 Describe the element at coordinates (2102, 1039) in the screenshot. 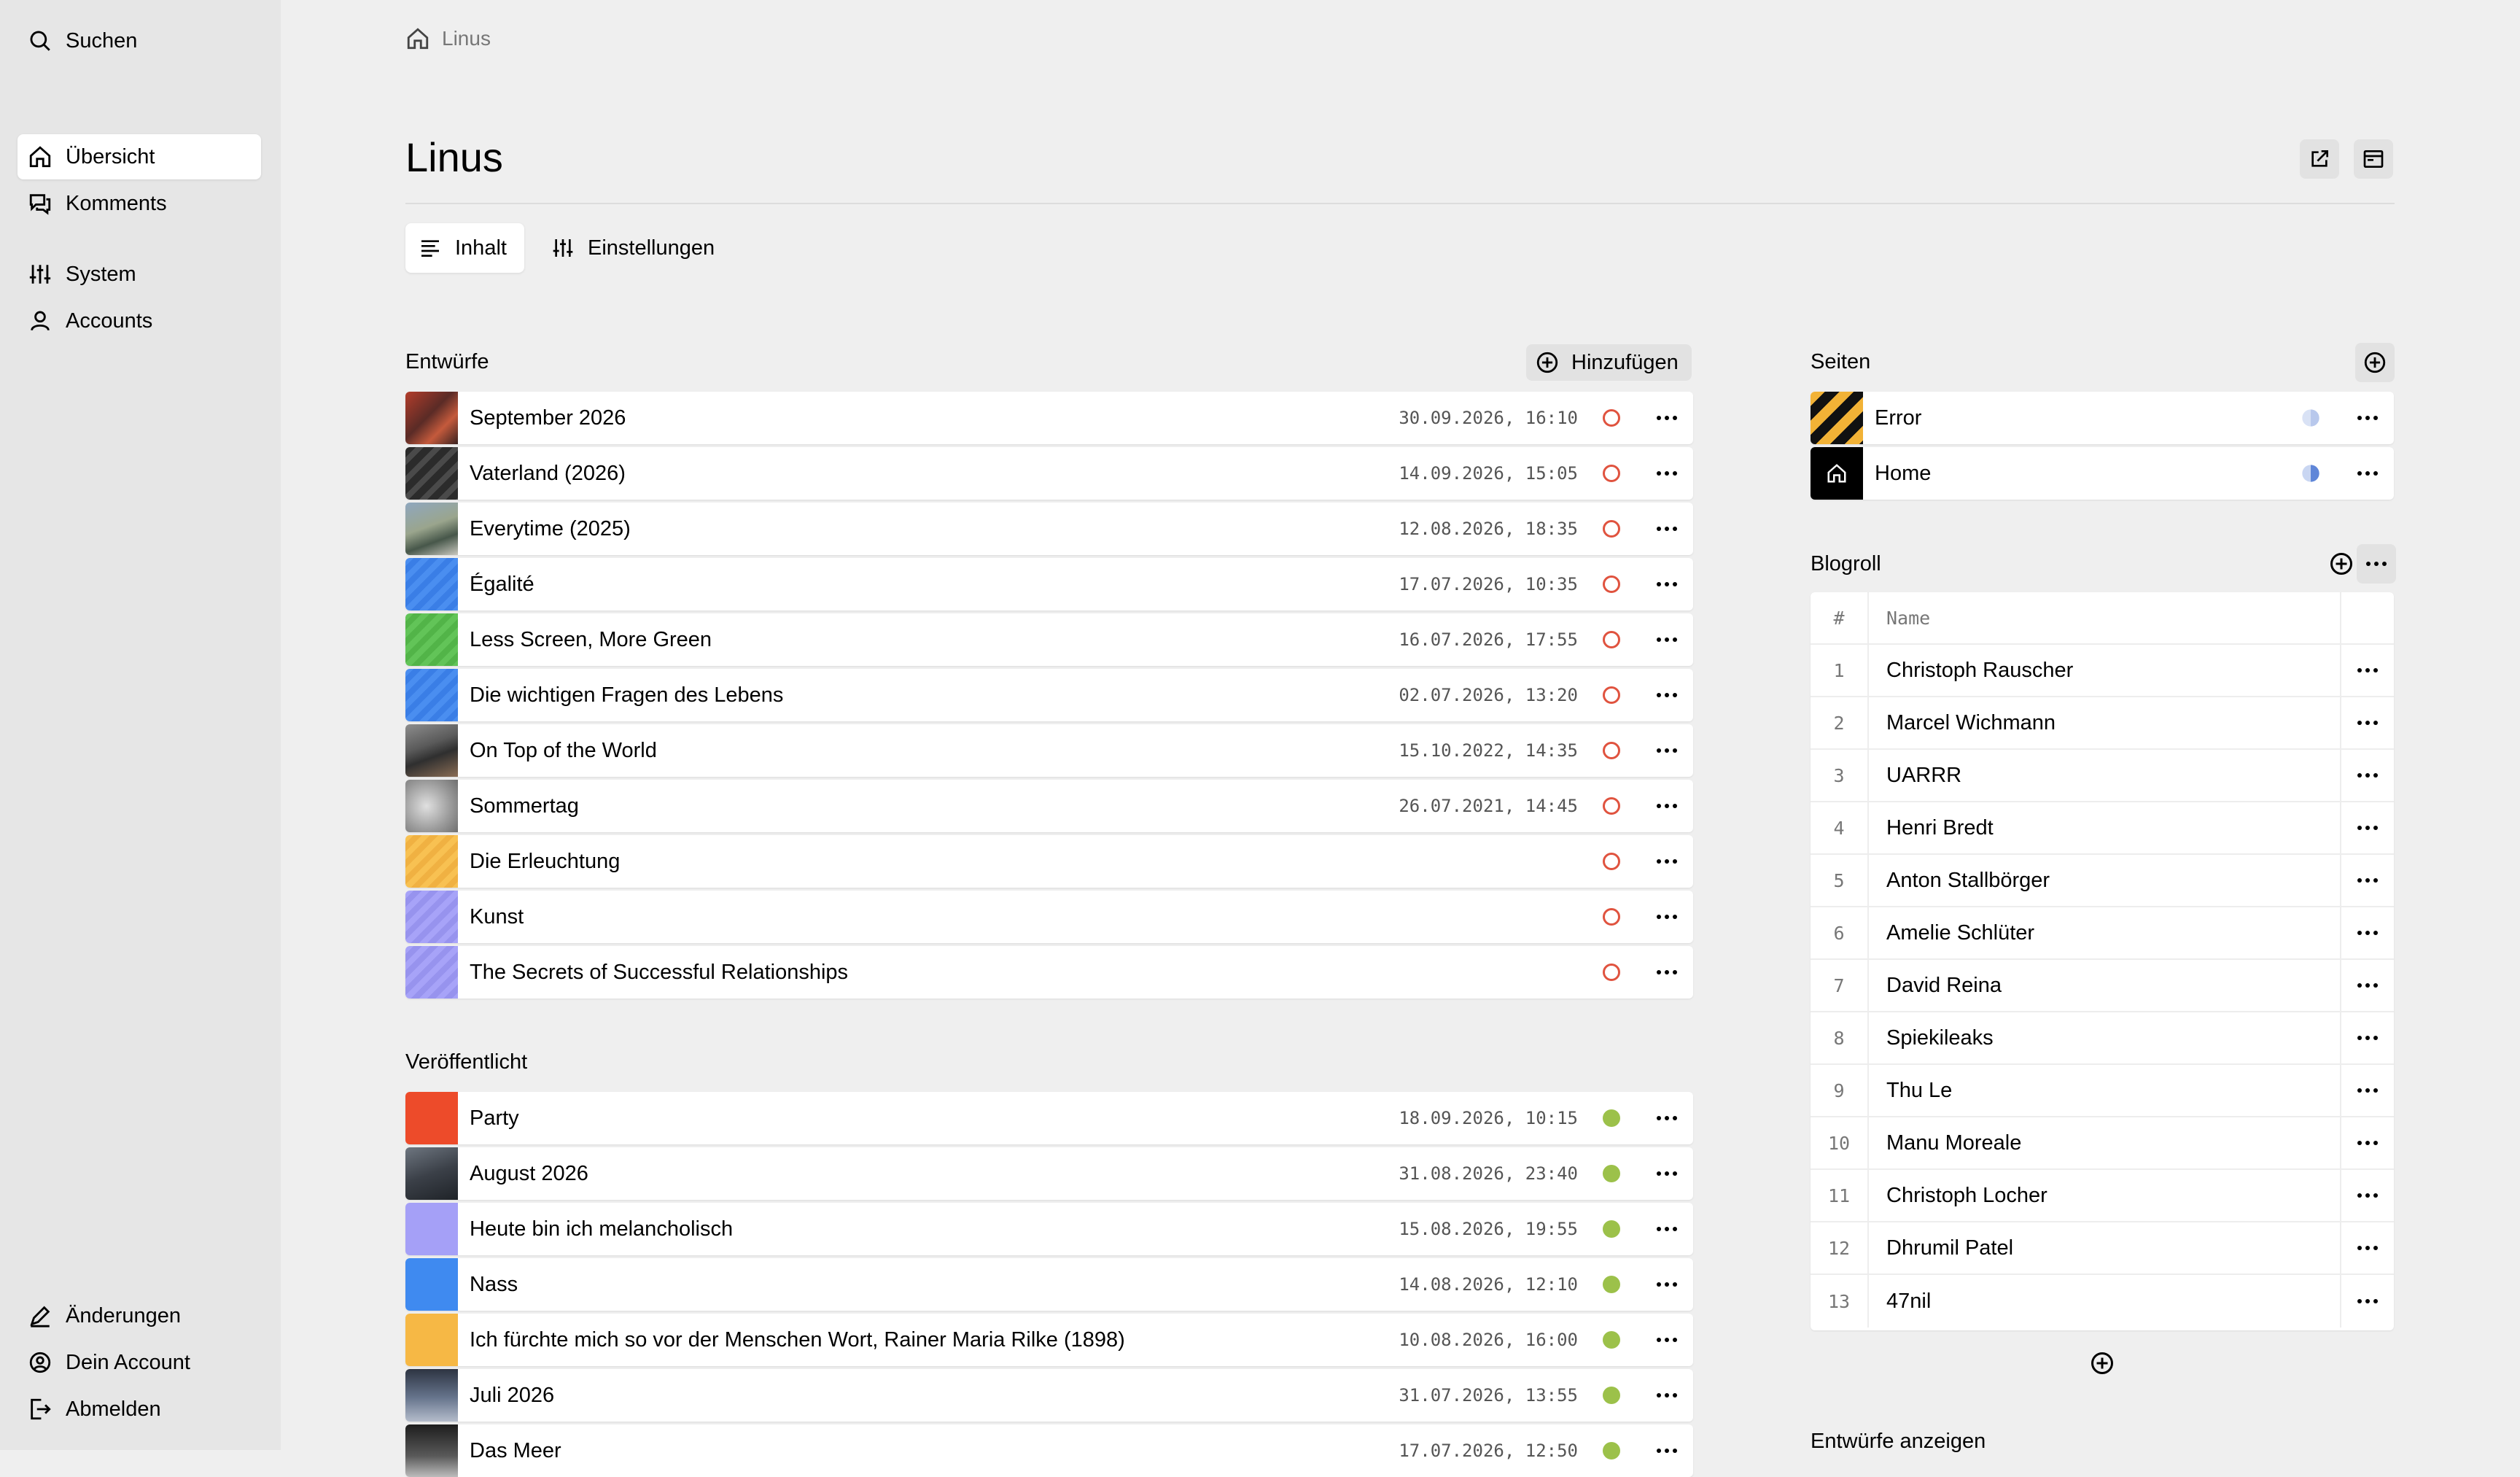

I see `table-row: 8 Spiekileaks` at that location.